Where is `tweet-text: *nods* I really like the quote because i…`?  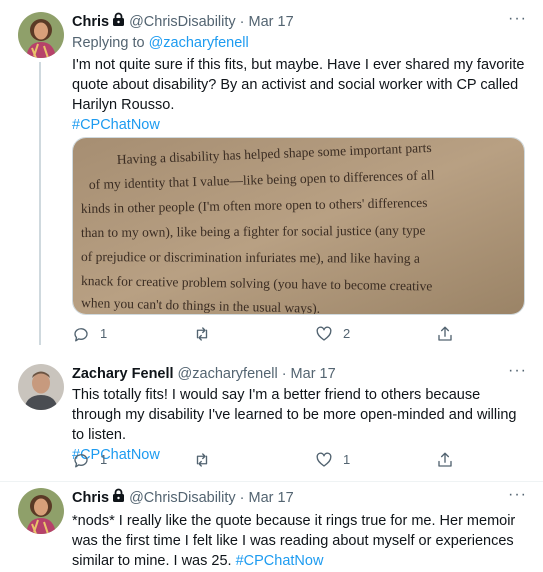
tweet-text: *nods* I really like the quote because i… is located at coordinates (299, 541).